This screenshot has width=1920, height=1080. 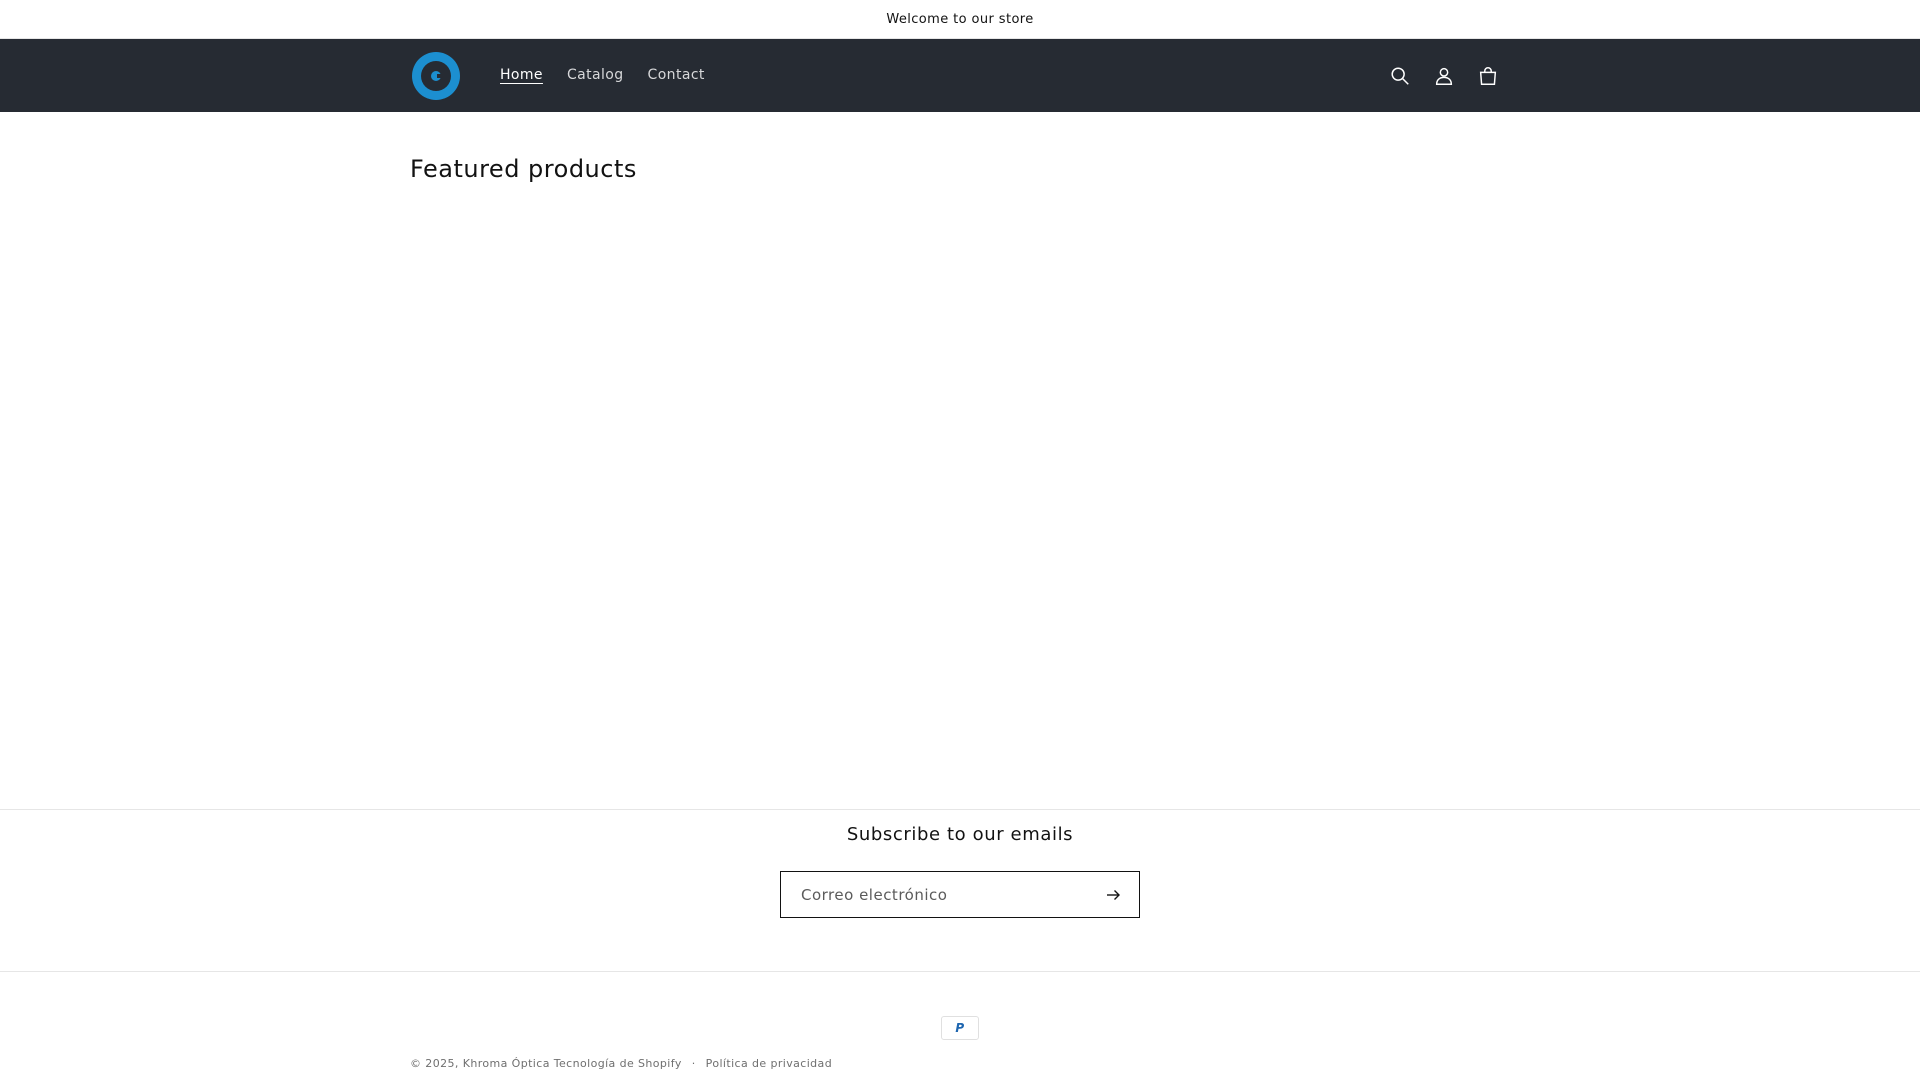 I want to click on powered-by-link: Tecnología de Shopify, so click(x=618, y=1063).